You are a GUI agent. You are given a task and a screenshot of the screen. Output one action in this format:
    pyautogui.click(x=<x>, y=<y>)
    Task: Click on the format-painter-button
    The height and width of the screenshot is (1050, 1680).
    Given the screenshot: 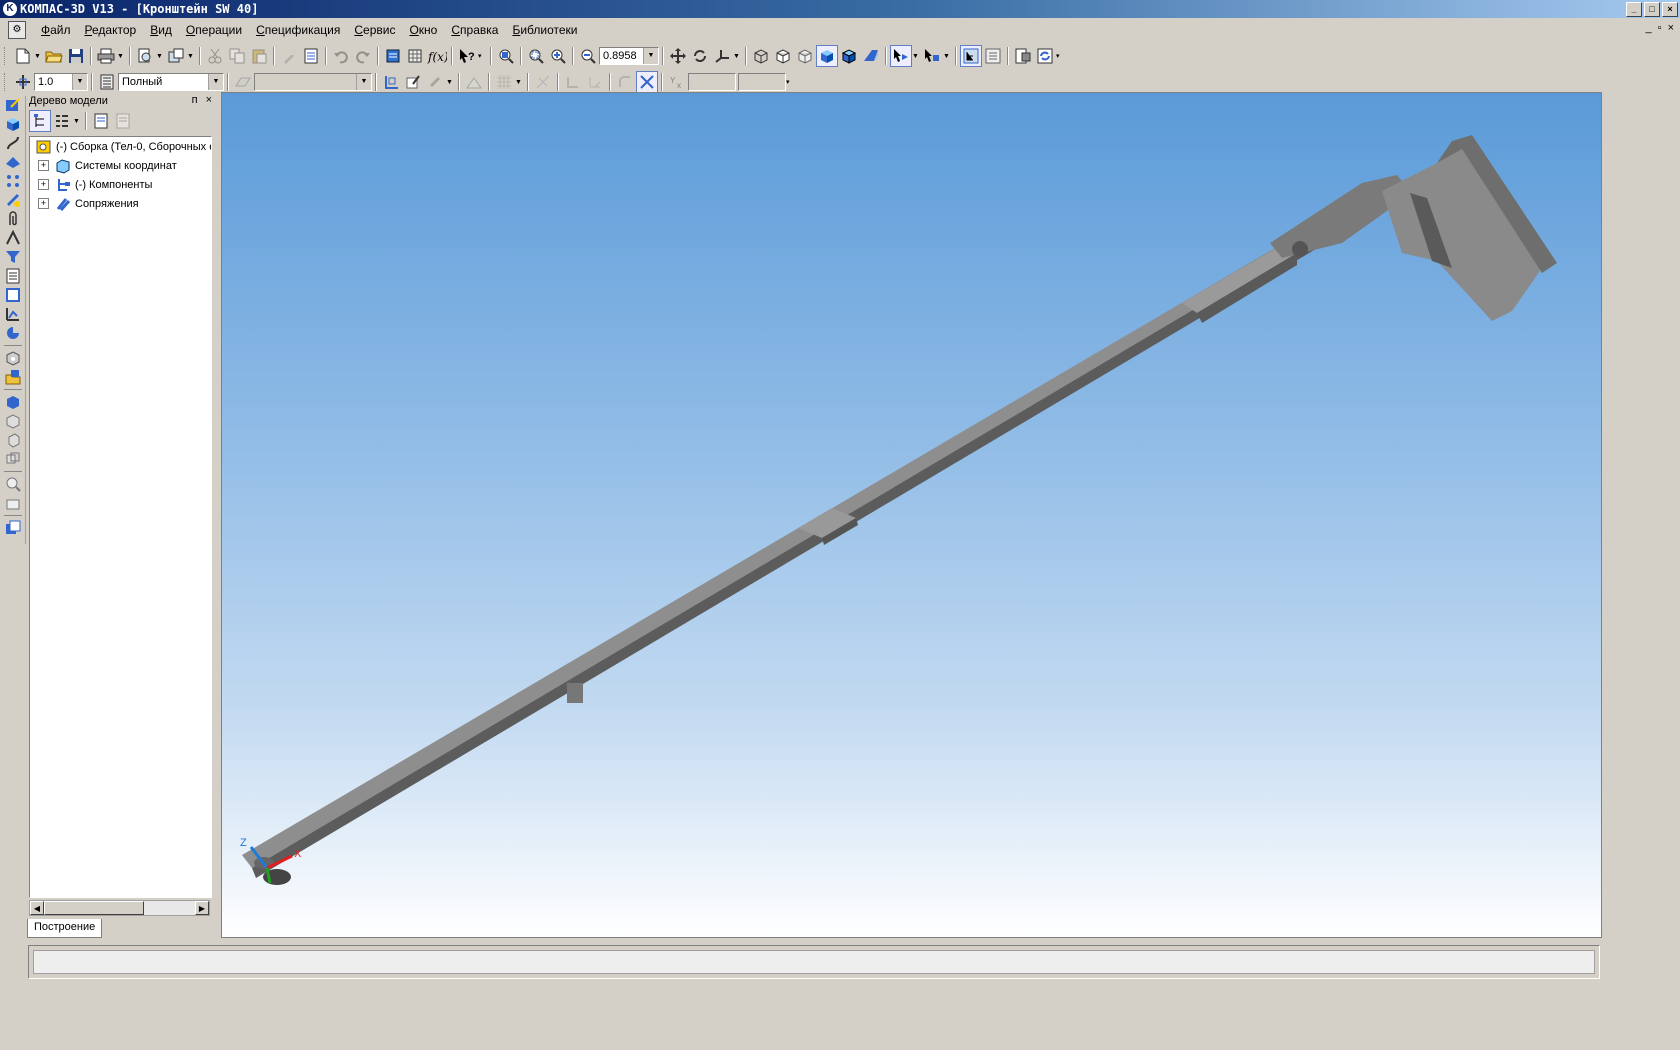 What is the action you would take?
    pyautogui.click(x=289, y=56)
    